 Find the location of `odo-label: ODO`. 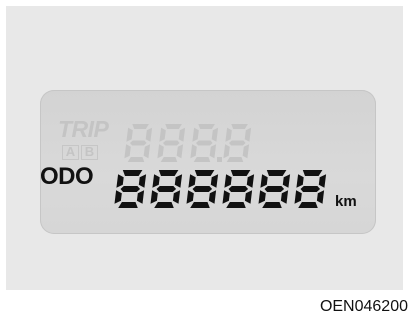

odo-label: ODO is located at coordinates (67, 176).